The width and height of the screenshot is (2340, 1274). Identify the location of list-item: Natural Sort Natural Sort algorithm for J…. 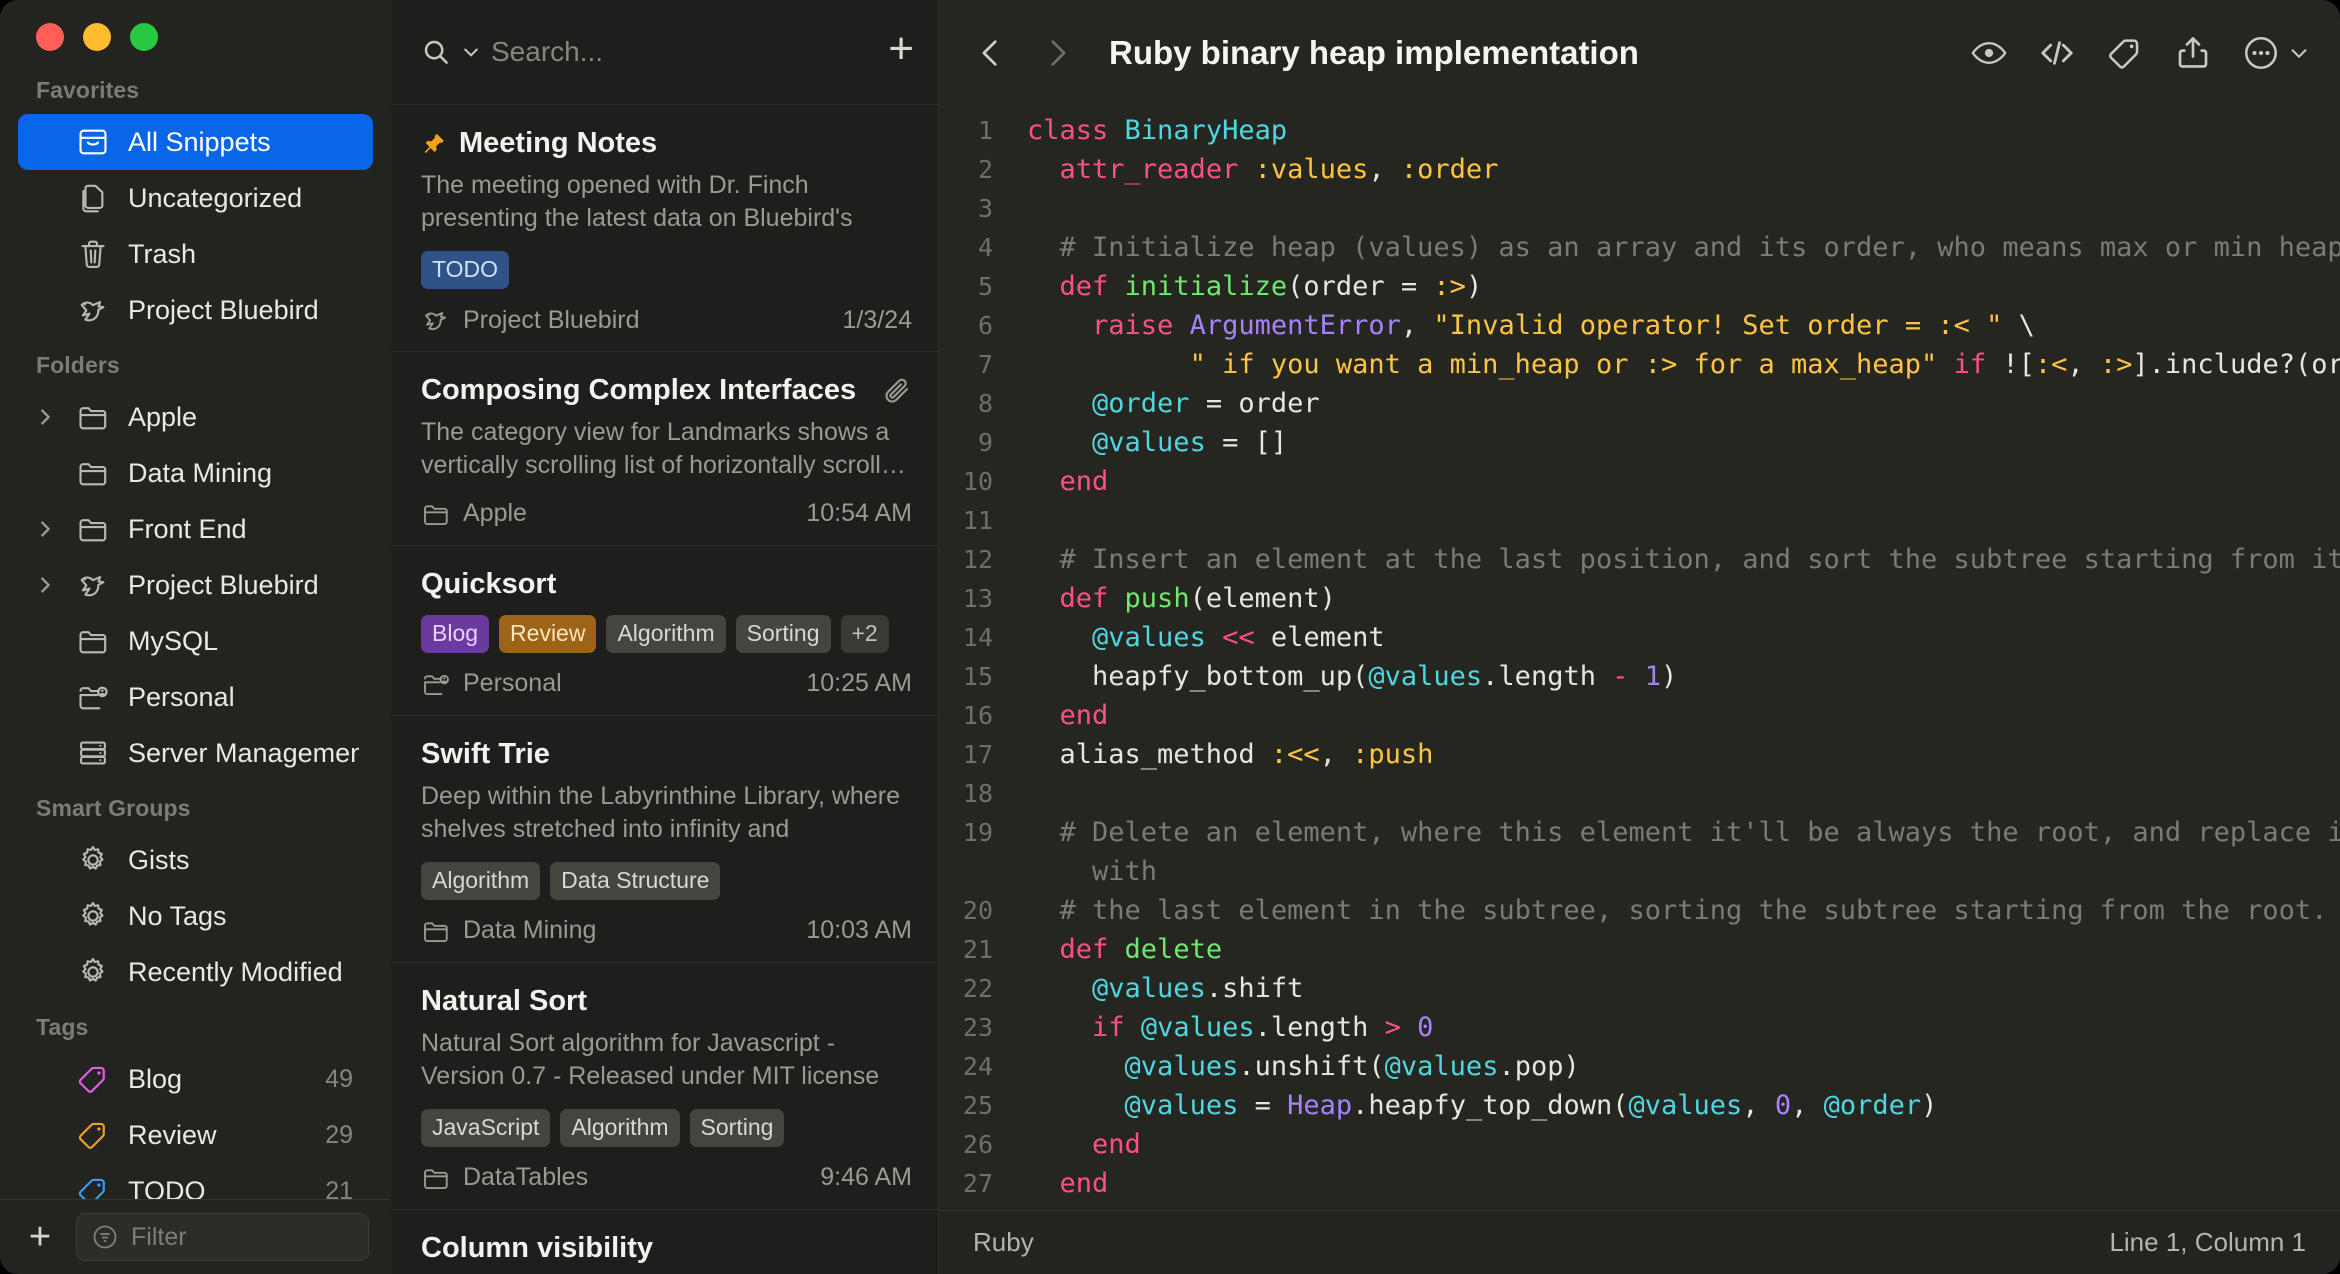
(664, 1086).